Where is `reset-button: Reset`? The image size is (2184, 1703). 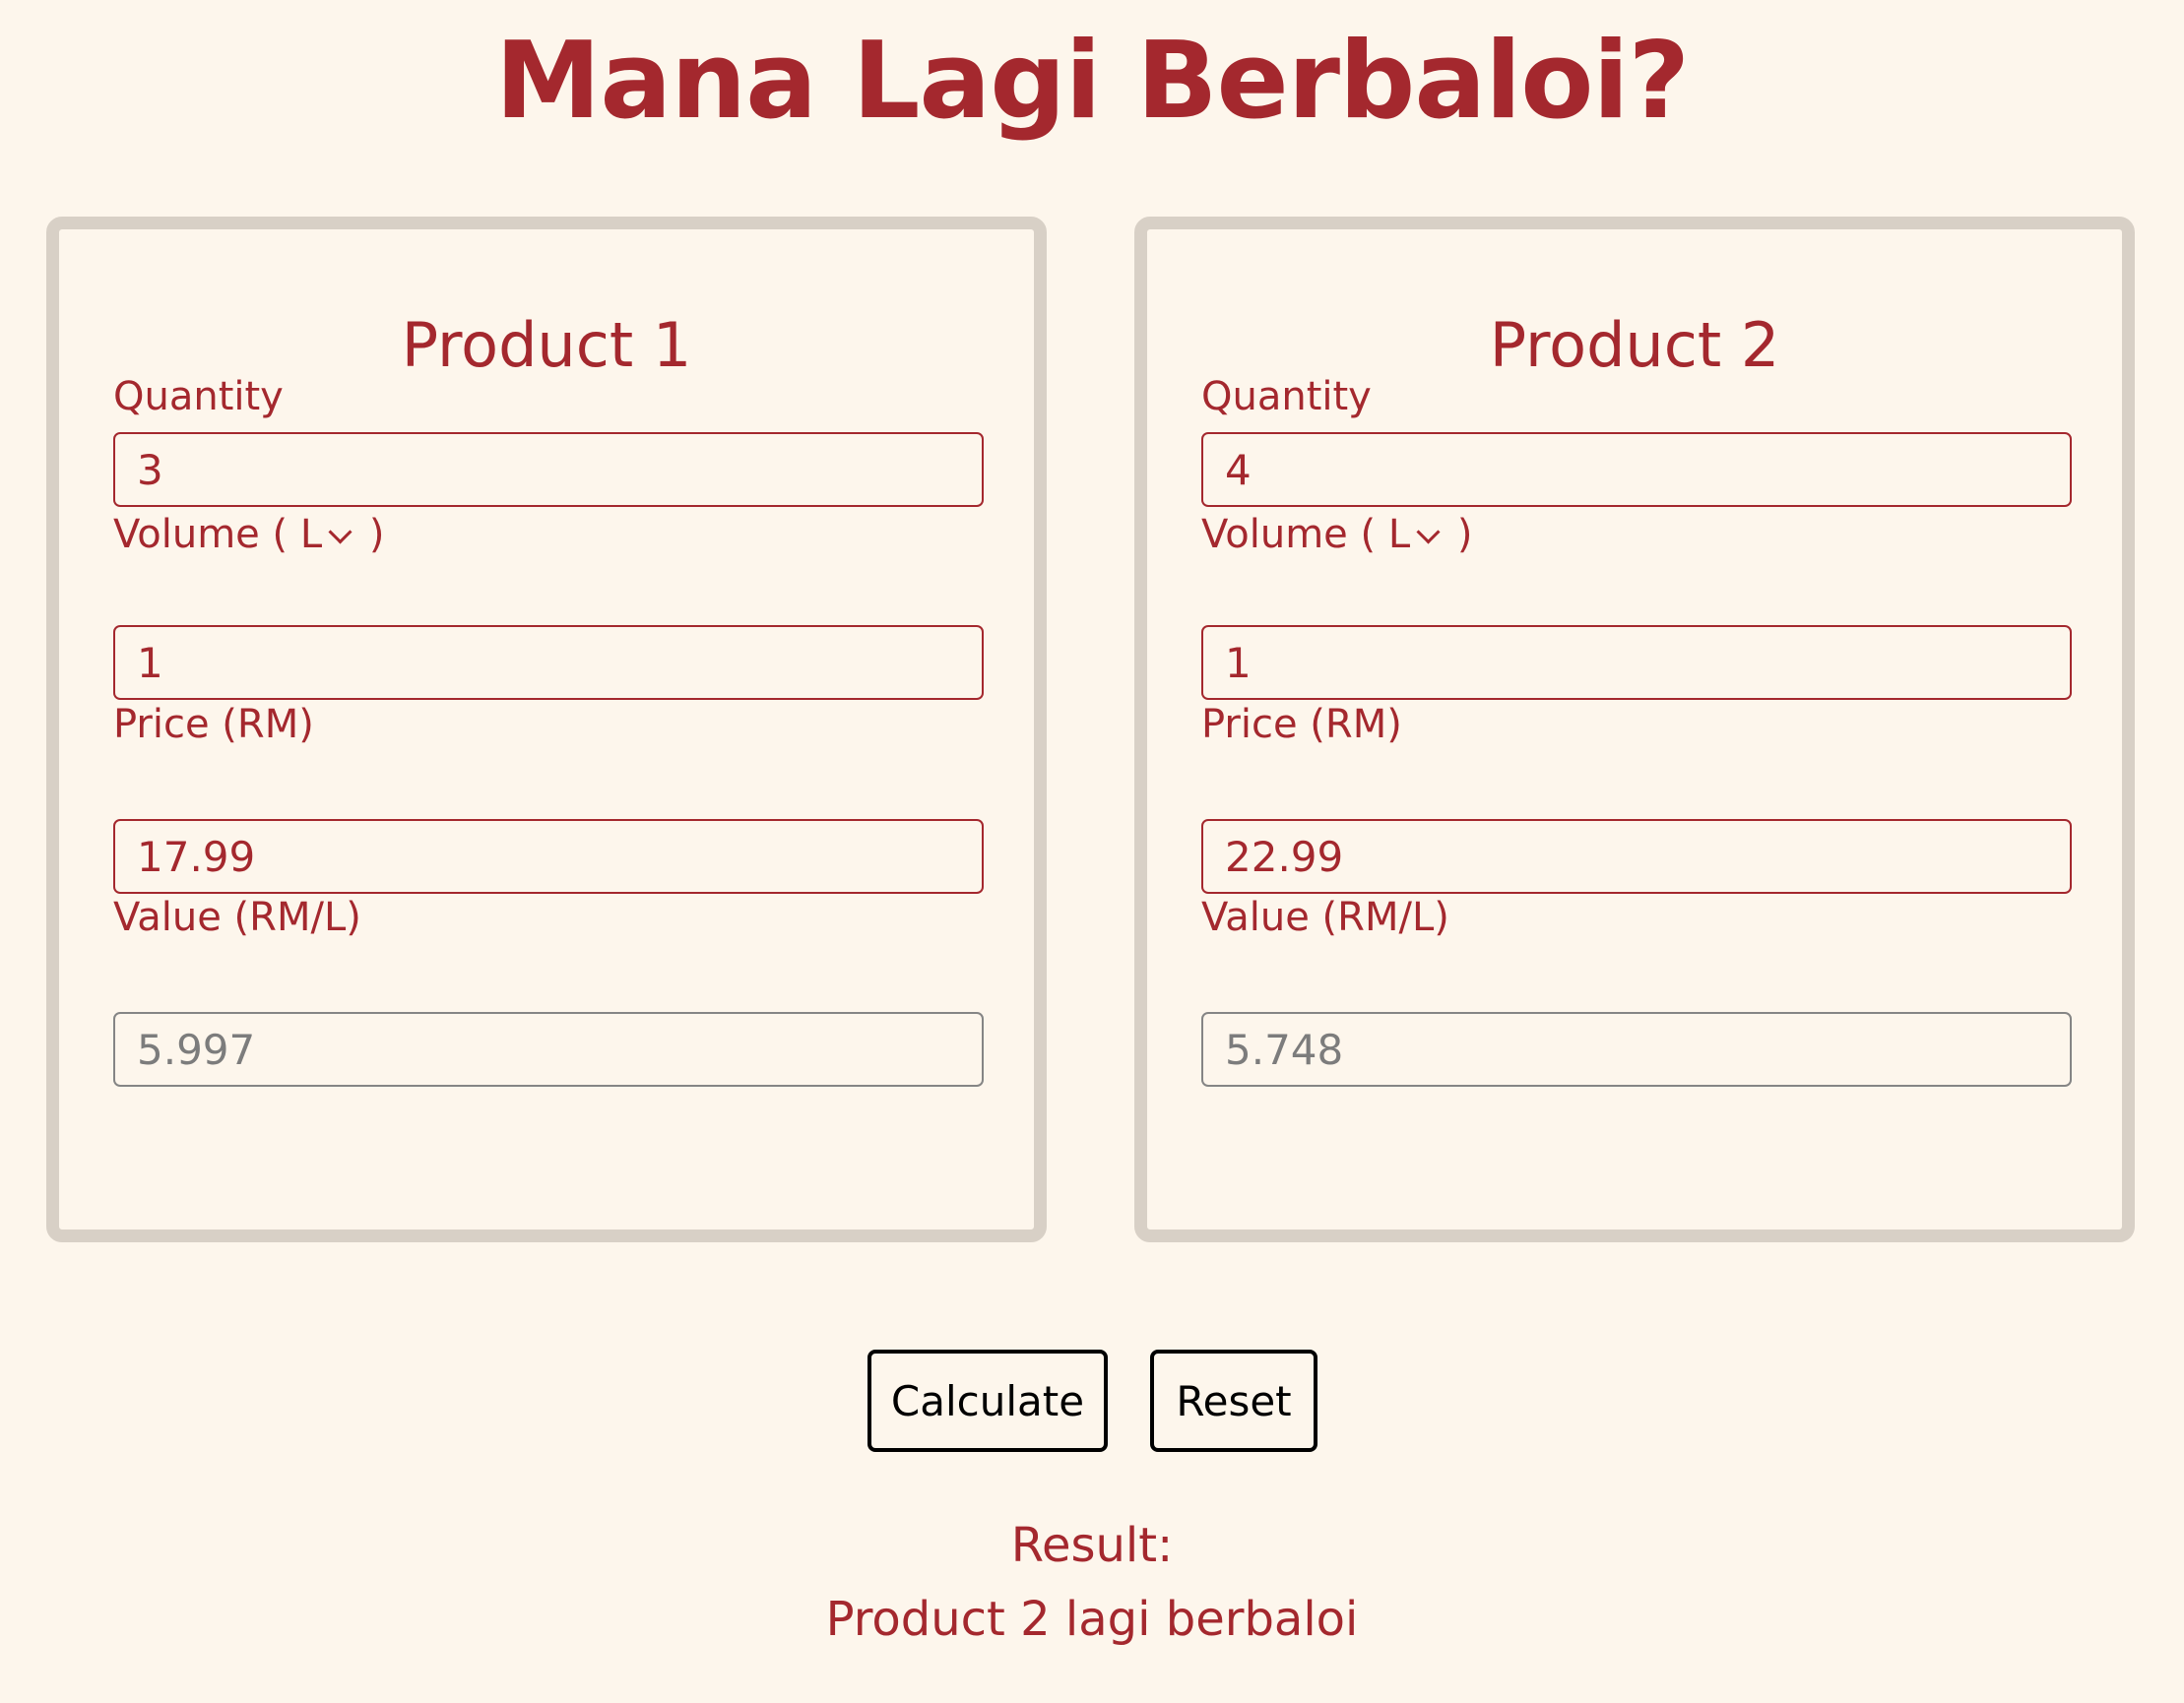 reset-button: Reset is located at coordinates (1233, 1401).